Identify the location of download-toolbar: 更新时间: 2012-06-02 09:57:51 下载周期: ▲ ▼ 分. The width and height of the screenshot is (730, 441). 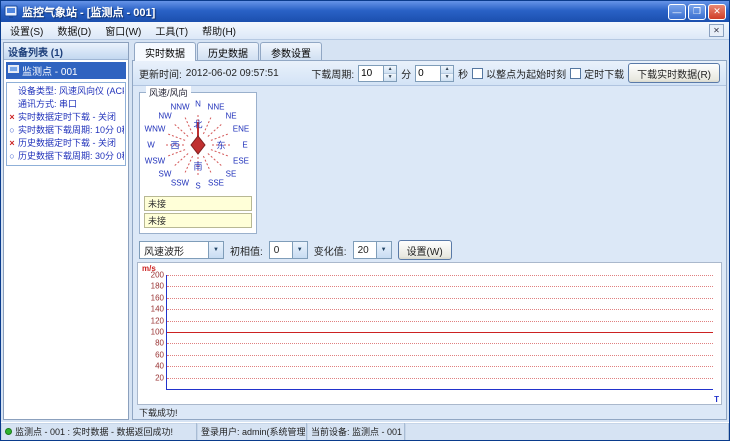
(429, 73).